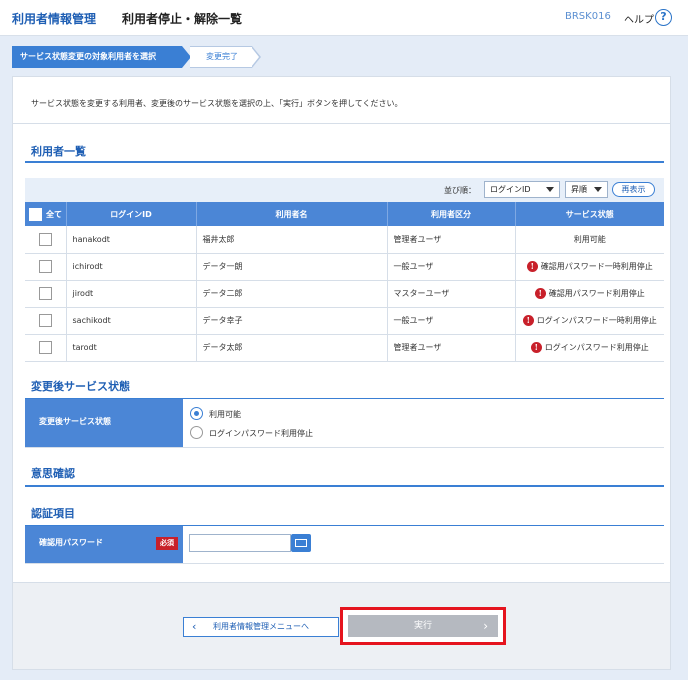 The height and width of the screenshot is (680, 688). What do you see at coordinates (589, 214) in the screenshot?
I see `column-service-status: サービス状態` at bounding box center [589, 214].